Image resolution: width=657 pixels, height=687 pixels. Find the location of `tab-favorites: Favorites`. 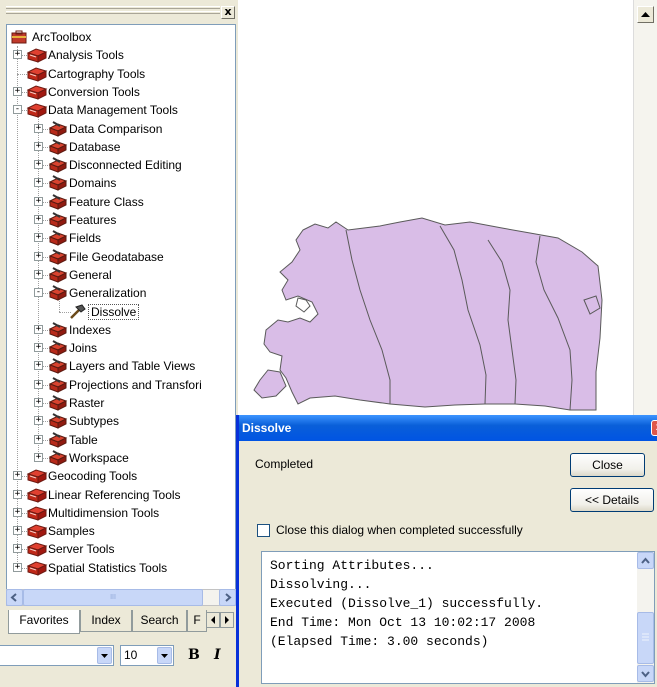

tab-favorites: Favorites is located at coordinates (44, 622).